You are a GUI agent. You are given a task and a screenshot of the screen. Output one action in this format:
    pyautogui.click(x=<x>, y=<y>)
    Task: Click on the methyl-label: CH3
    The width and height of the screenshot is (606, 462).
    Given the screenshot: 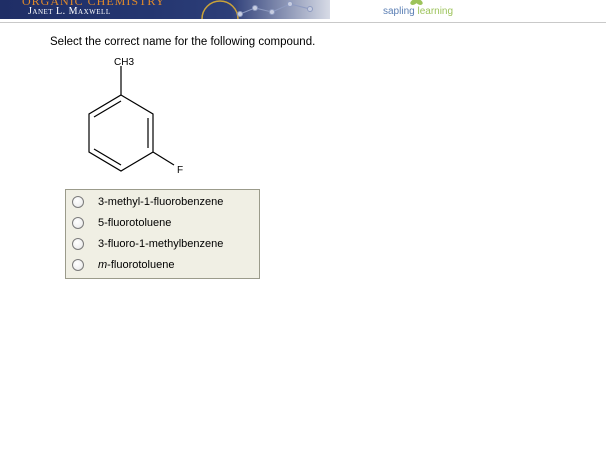 What is the action you would take?
    pyautogui.click(x=124, y=62)
    